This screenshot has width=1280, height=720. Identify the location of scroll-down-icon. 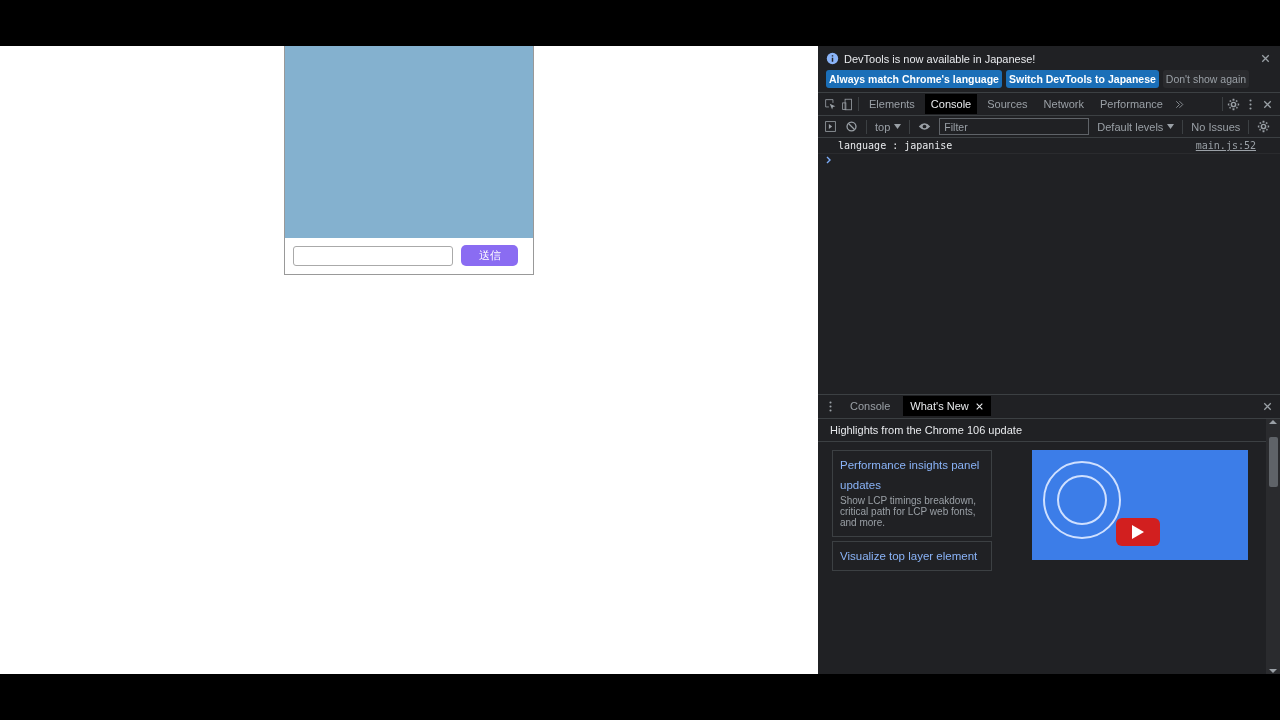
(1273, 671).